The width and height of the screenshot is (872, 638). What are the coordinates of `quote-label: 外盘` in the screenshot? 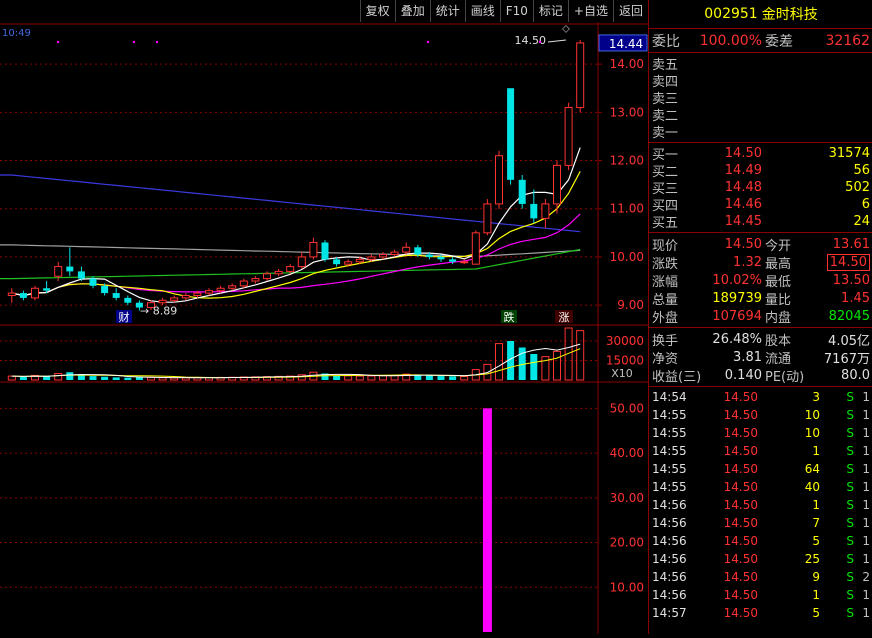 It's located at (665, 318).